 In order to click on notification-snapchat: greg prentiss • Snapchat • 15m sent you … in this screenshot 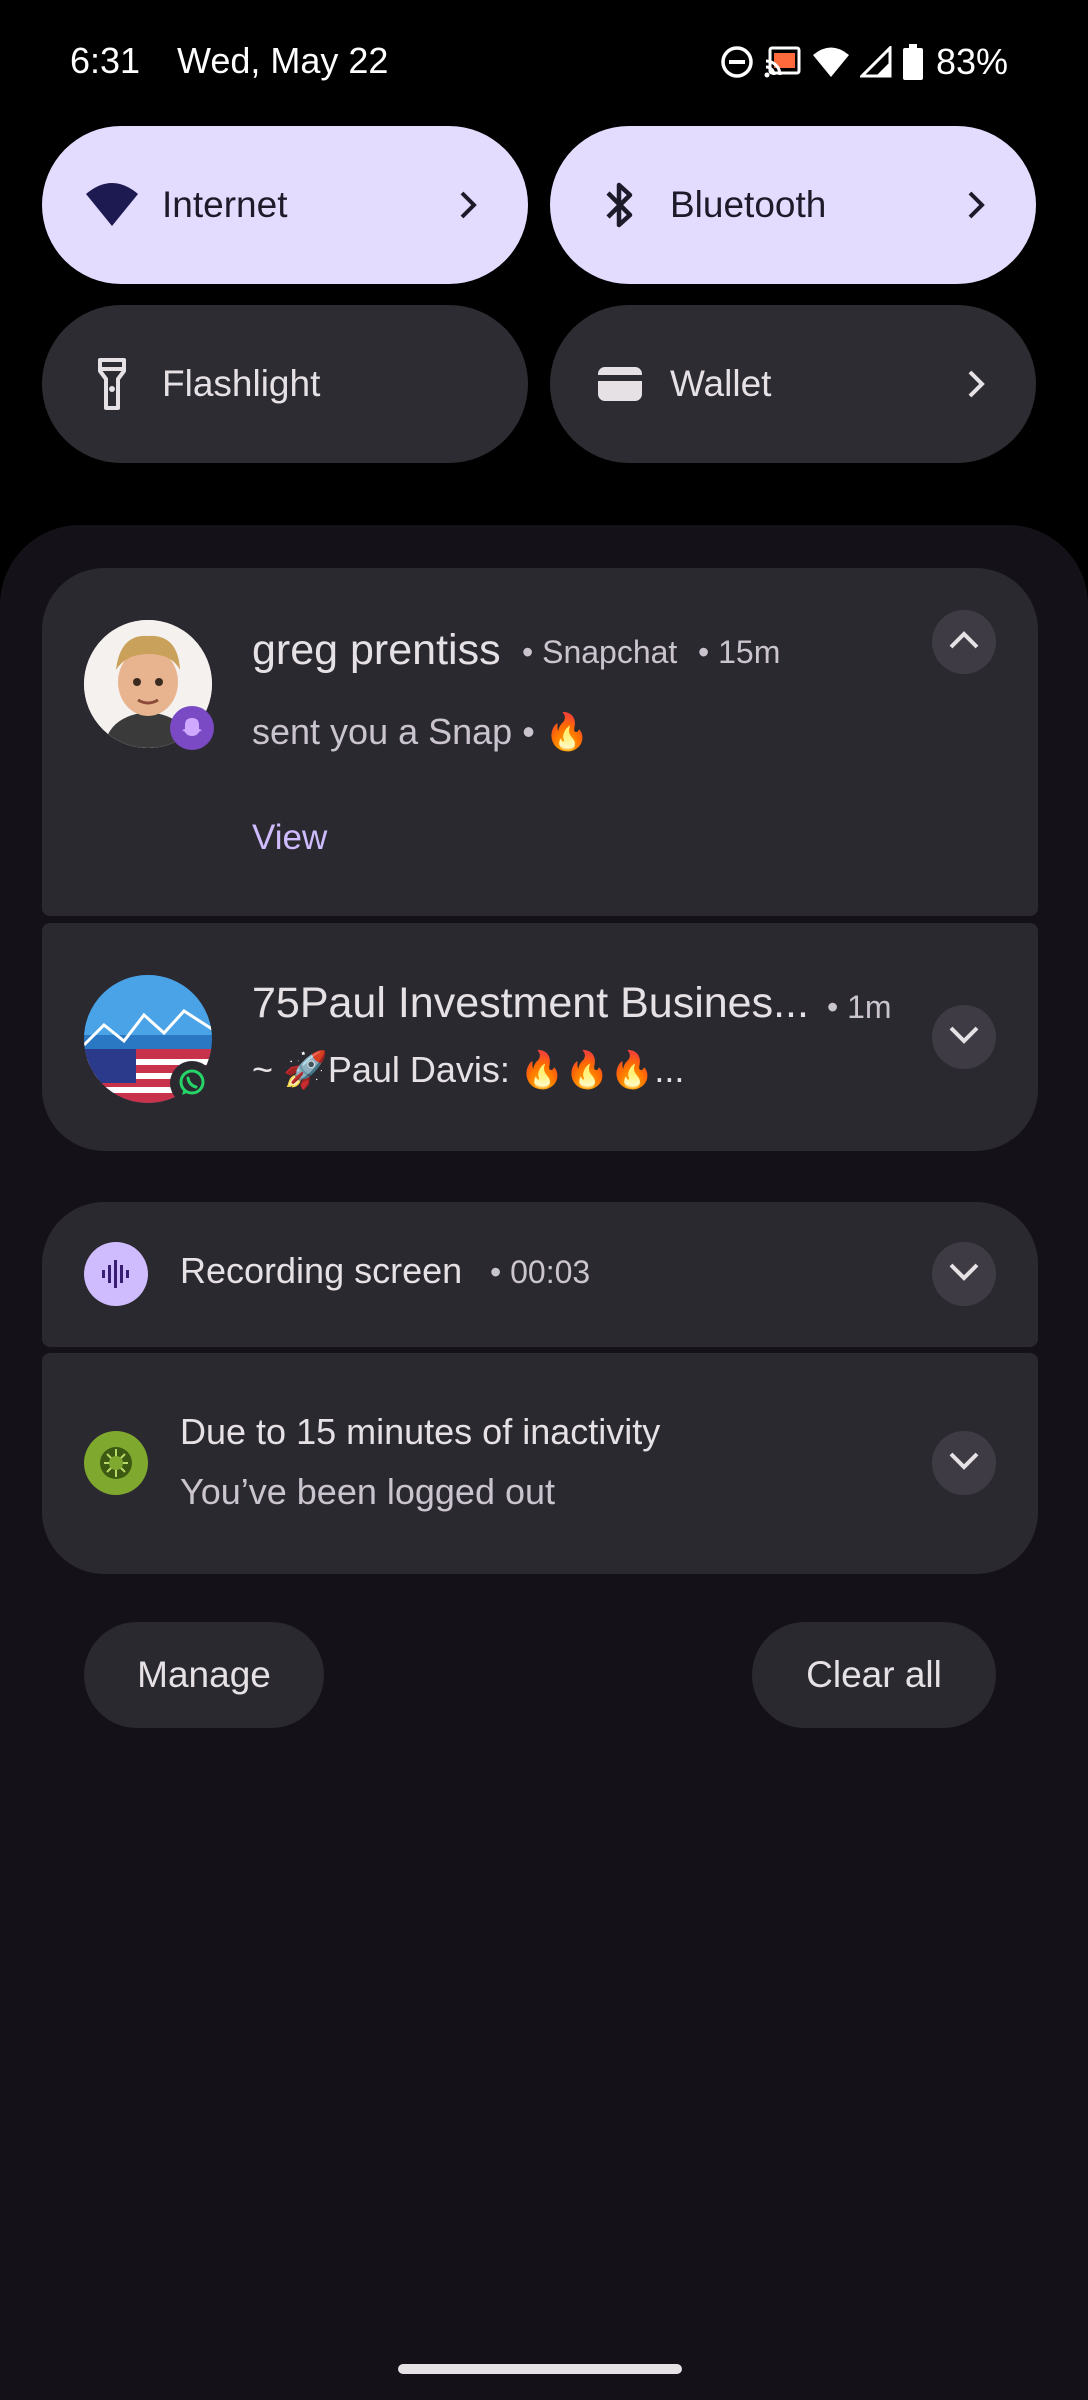, I will do `click(540, 742)`.